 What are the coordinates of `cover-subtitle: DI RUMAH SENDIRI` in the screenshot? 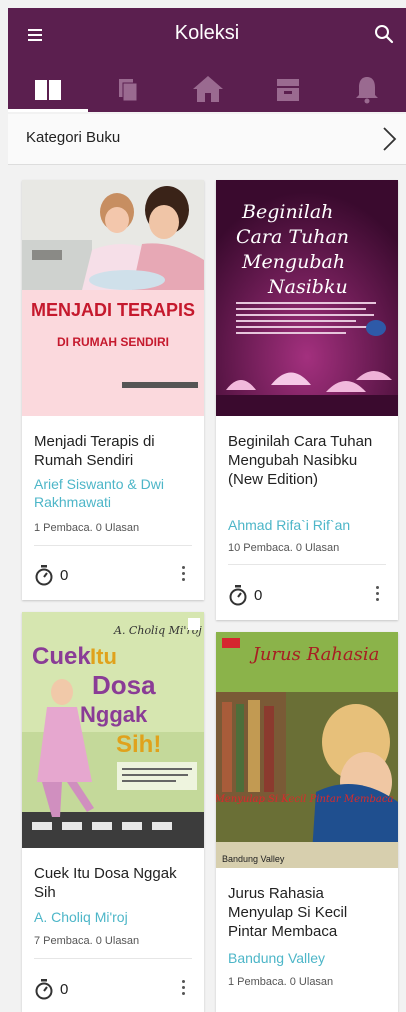 It's located at (113, 342).